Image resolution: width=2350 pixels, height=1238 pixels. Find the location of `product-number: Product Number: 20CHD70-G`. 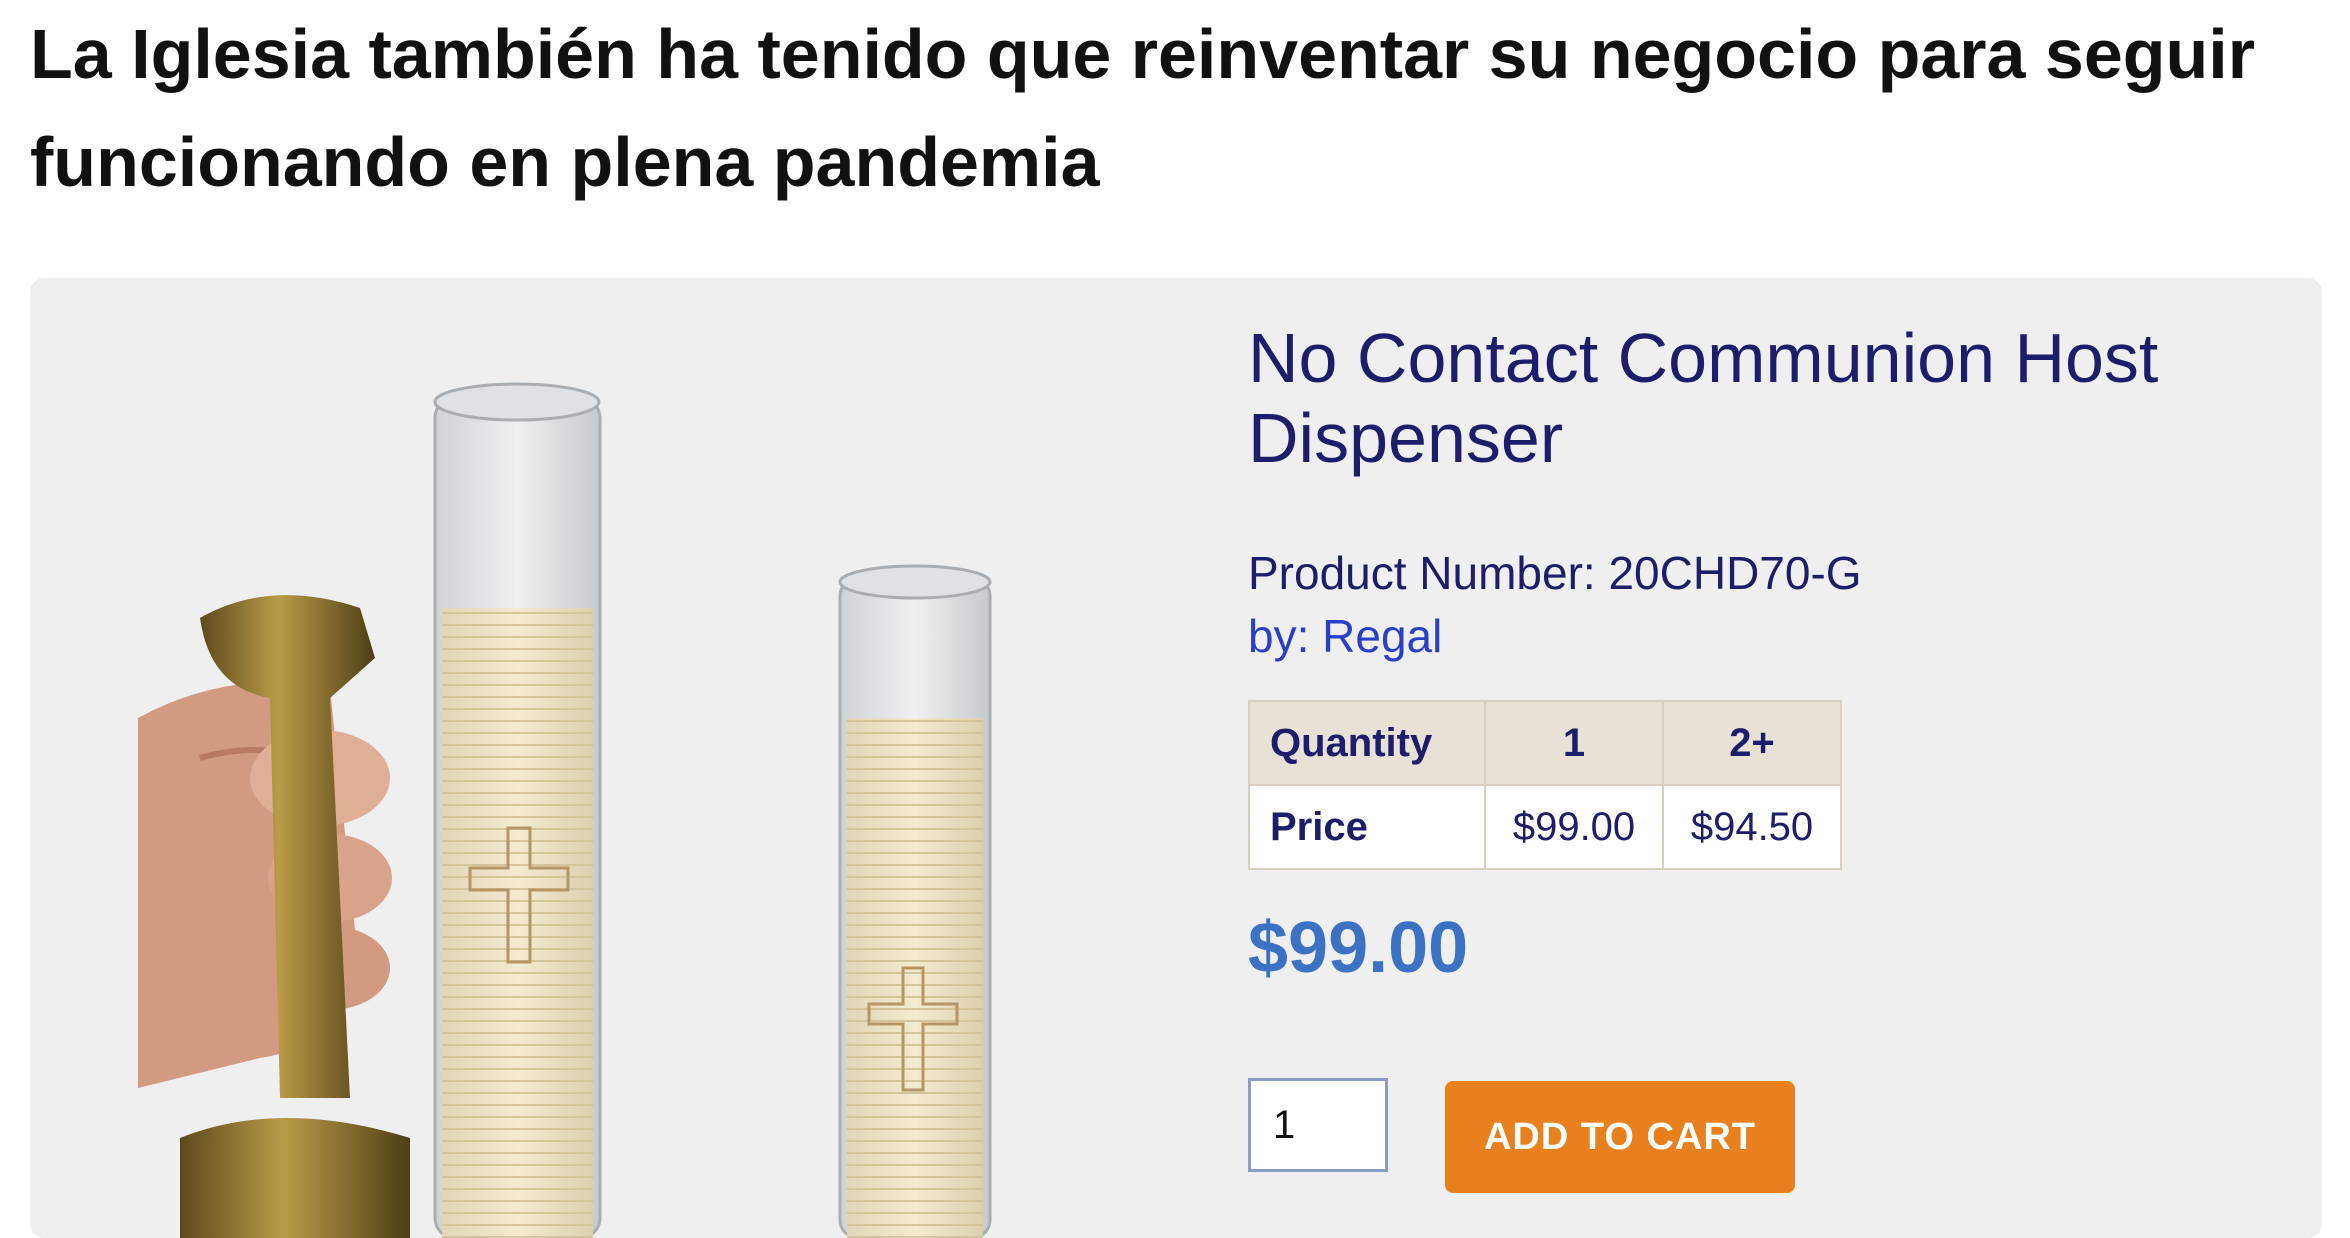

product-number: Product Number: 20CHD70-G is located at coordinates (1555, 573).